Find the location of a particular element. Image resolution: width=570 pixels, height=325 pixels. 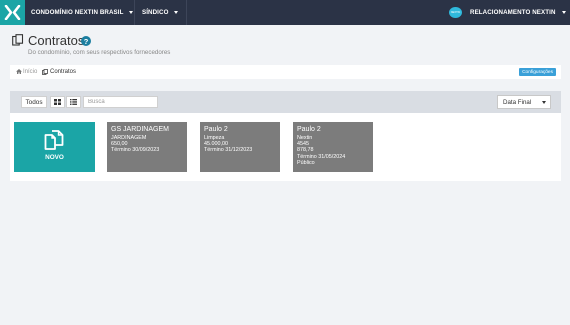

list-view-button is located at coordinates (73, 102).